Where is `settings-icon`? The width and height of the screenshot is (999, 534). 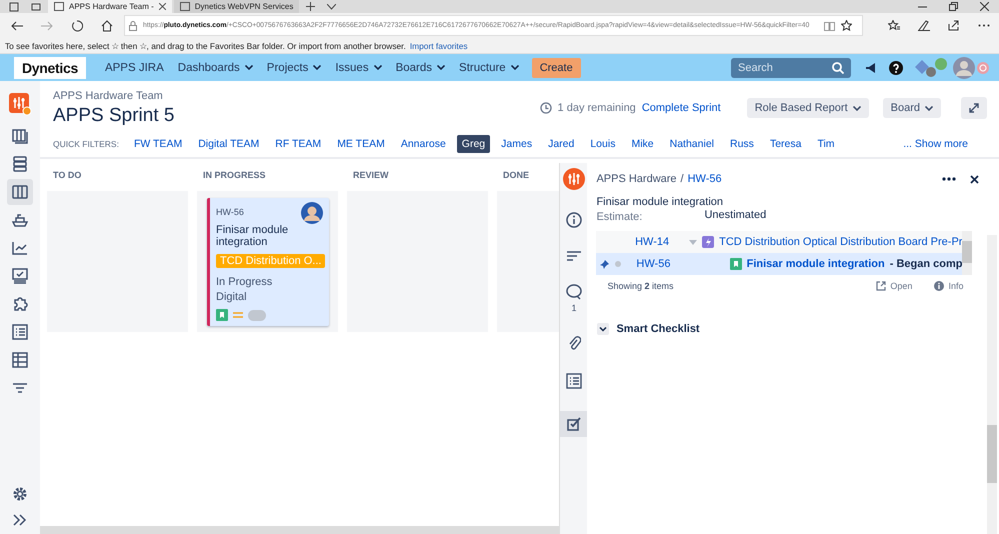 settings-icon is located at coordinates (20, 494).